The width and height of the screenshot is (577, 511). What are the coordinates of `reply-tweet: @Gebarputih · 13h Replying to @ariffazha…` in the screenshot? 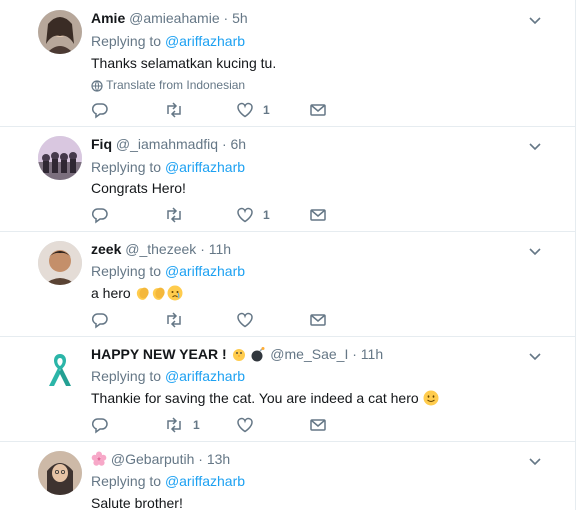 It's located at (287, 476).